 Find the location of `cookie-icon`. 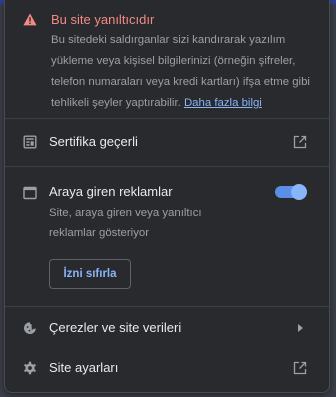

cookie-icon is located at coordinates (30, 328).